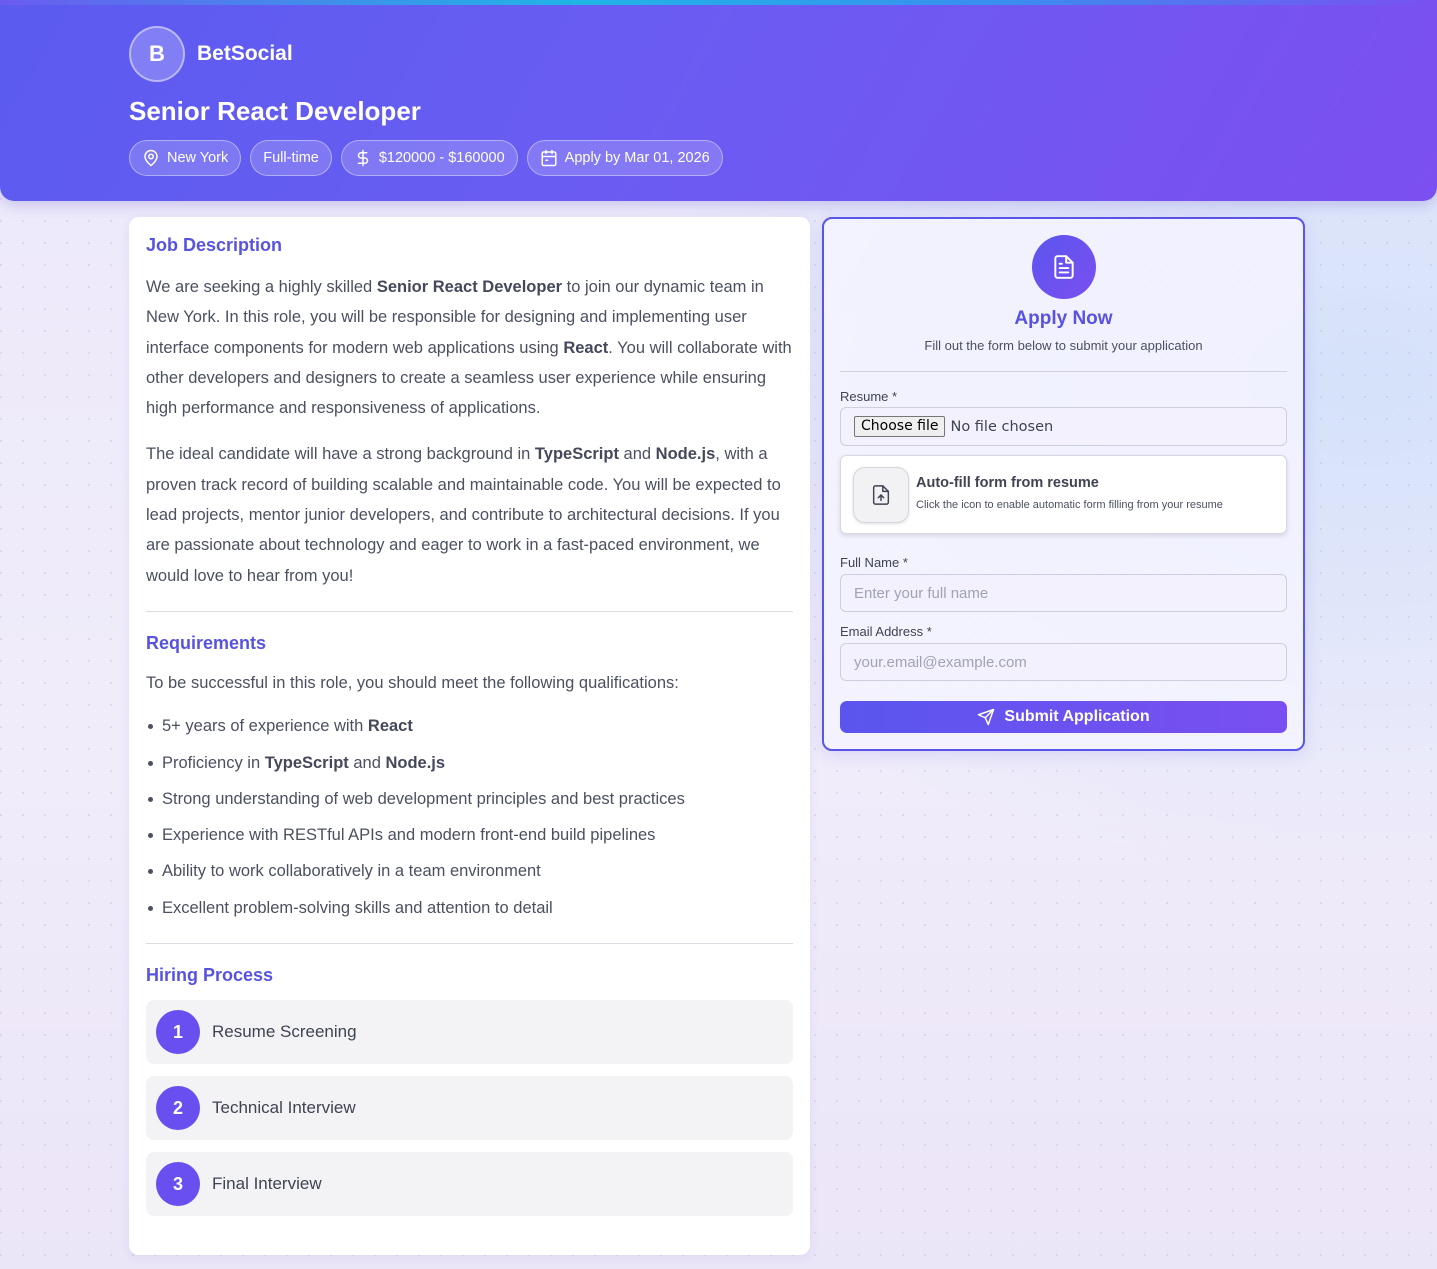  What do you see at coordinates (213, 762) in the screenshot?
I see `requirement-text: Proficiency in` at bounding box center [213, 762].